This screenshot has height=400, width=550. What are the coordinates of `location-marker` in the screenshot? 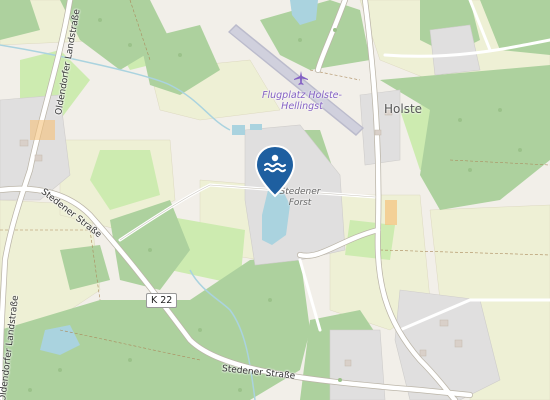 It's located at (275, 171).